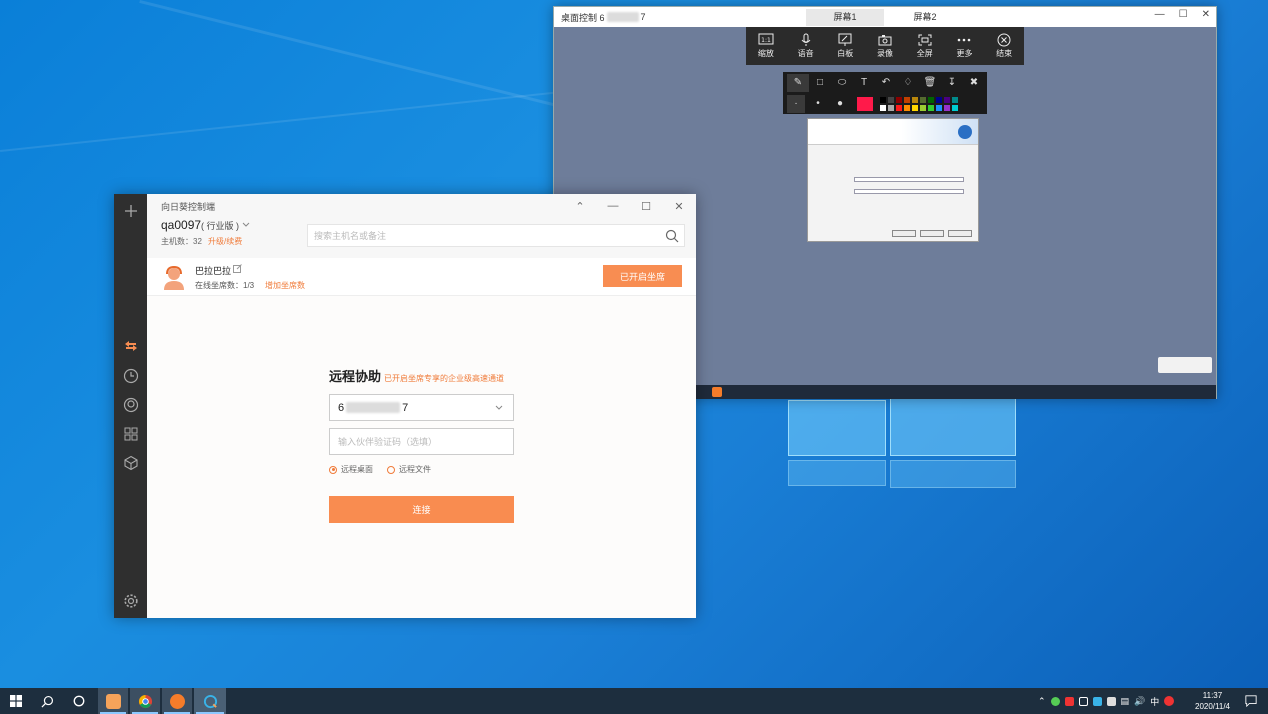  I want to click on zoom-1to1-icon: 1:1, so click(766, 39).